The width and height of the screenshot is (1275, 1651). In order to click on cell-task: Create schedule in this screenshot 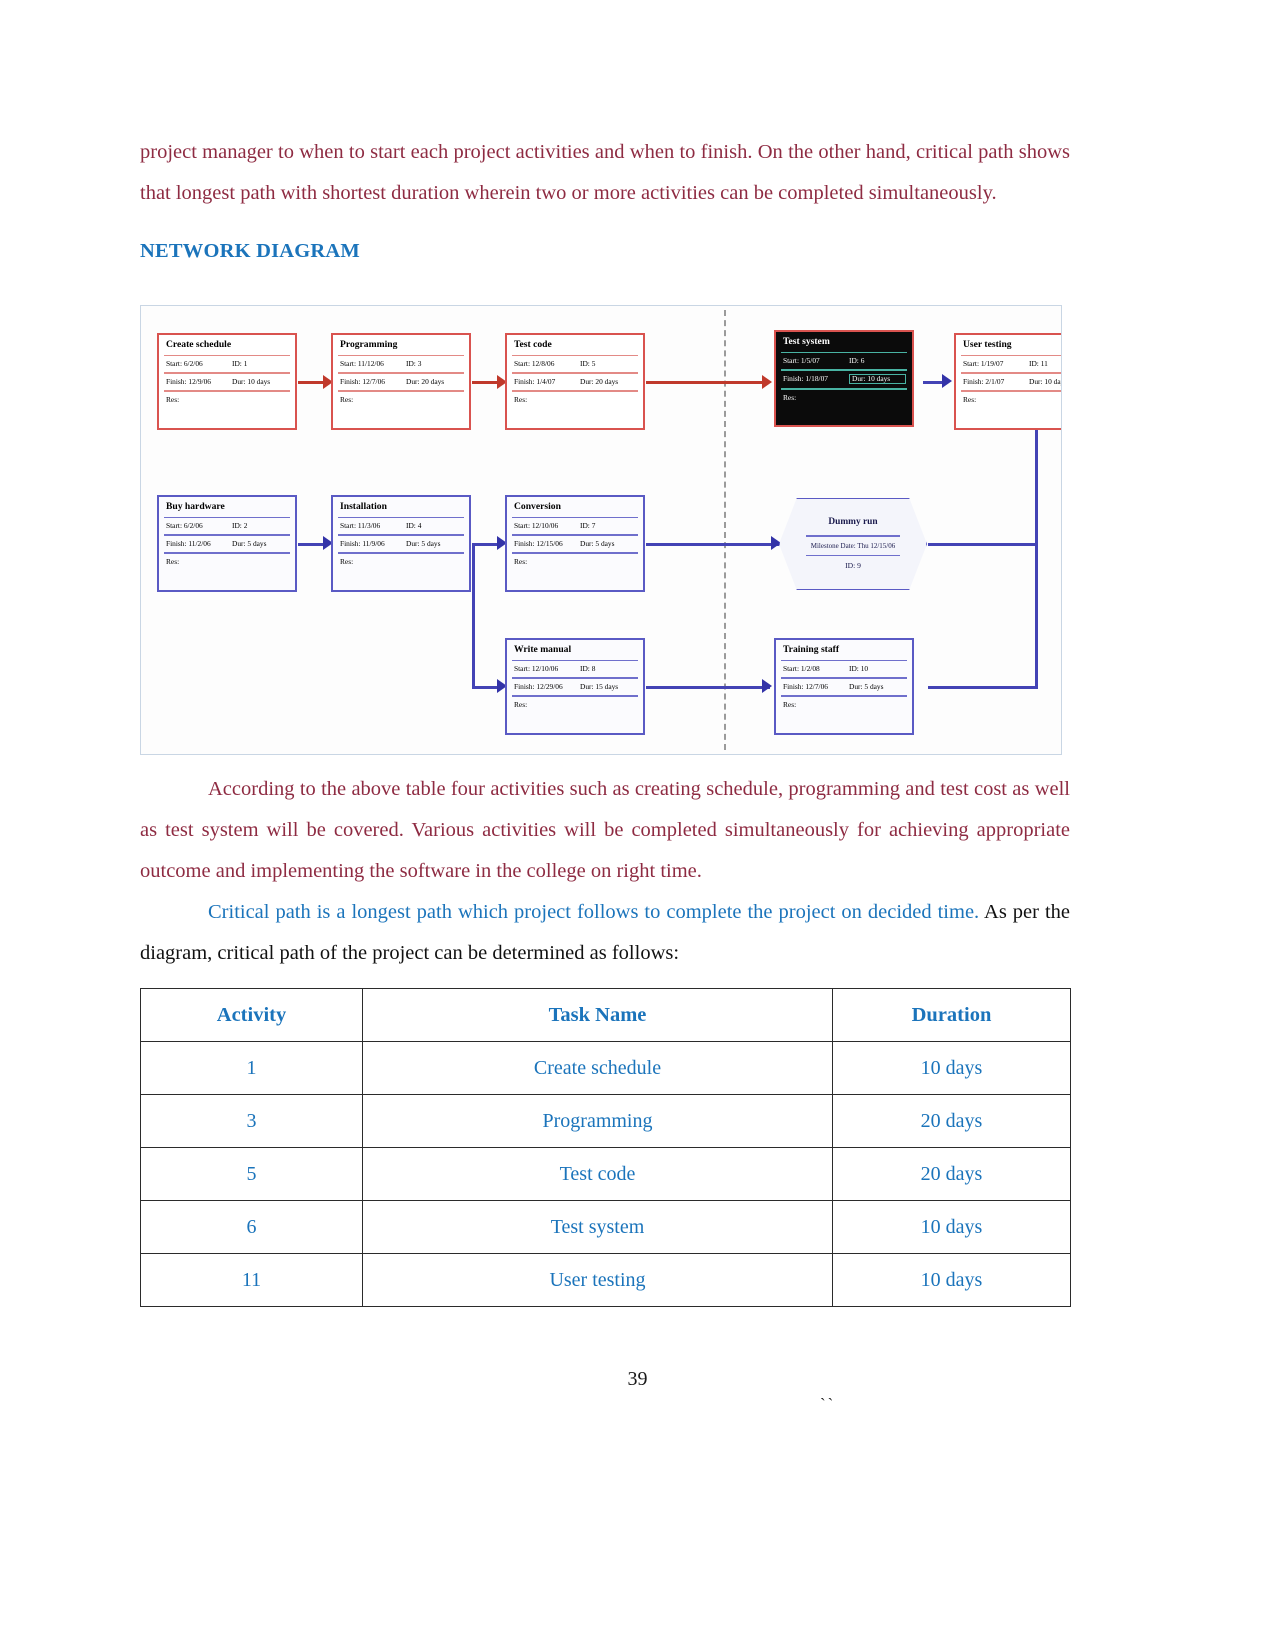, I will do `click(597, 1068)`.